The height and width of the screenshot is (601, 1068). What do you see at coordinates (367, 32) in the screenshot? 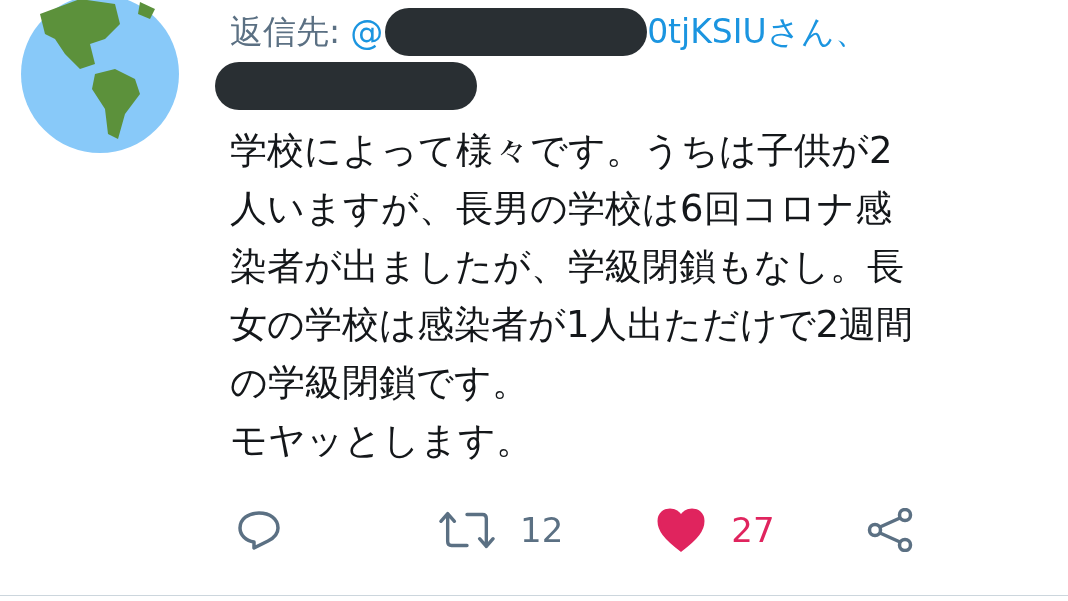
I see `mention-link: @` at bounding box center [367, 32].